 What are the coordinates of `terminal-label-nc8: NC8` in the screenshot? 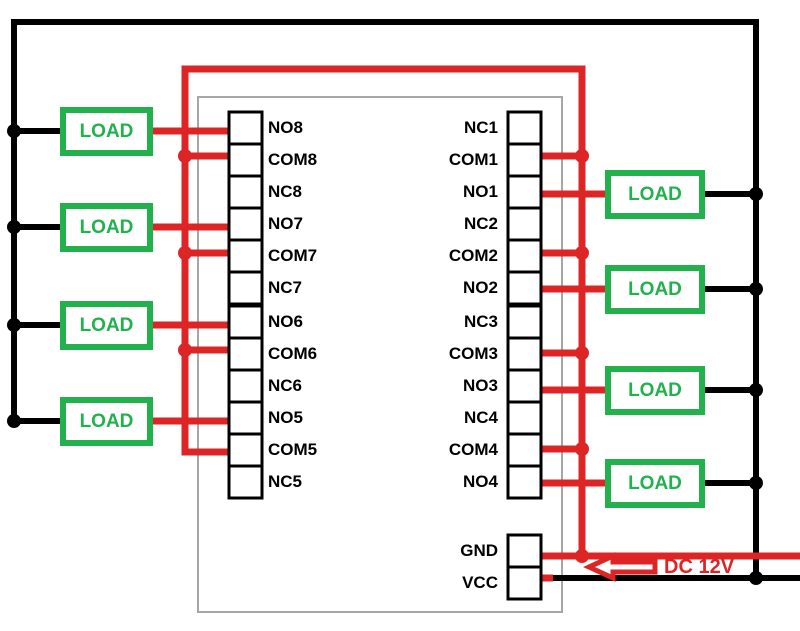 It's located at (285, 191).